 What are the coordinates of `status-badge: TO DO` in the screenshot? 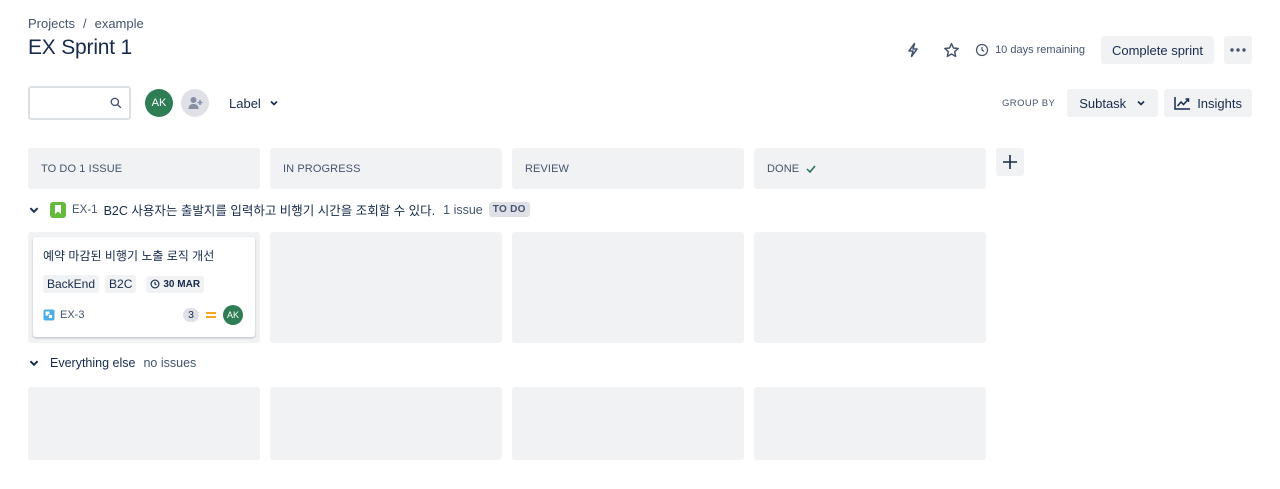 It's located at (509, 209).